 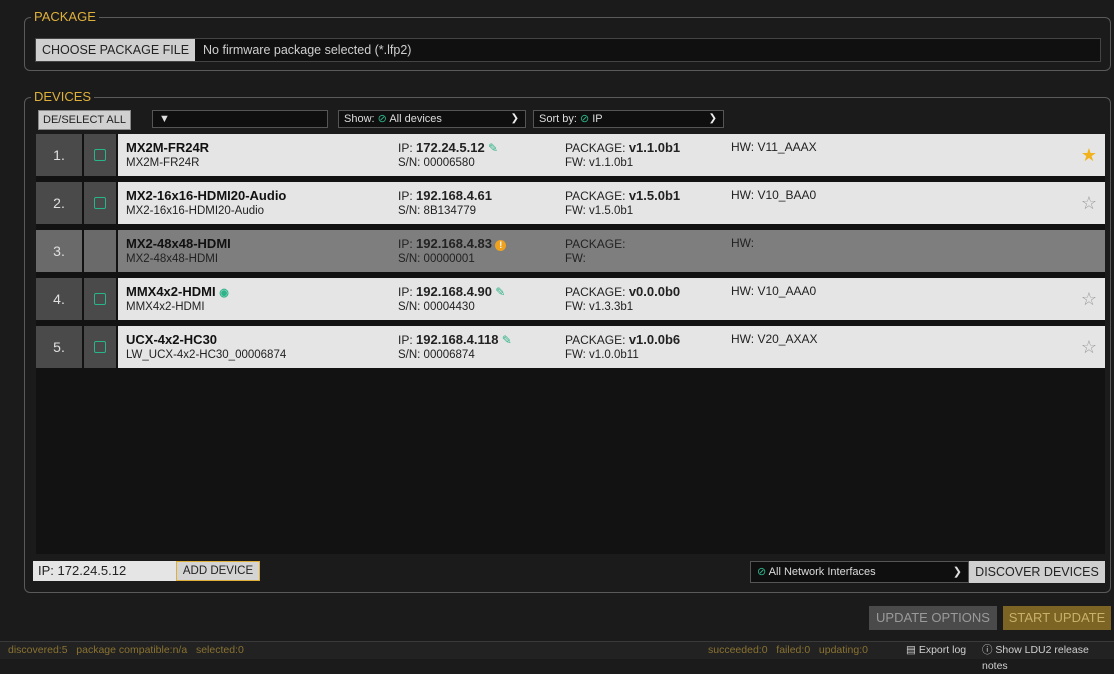 I want to click on device-firmware: FW:, so click(x=575, y=259).